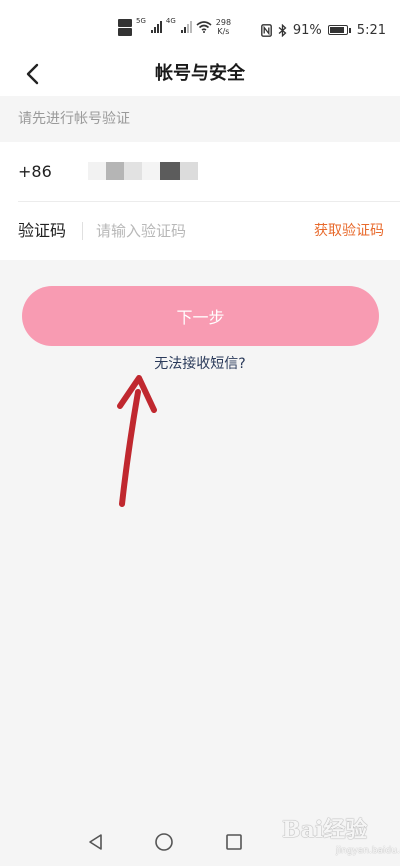  I want to click on verification-hint: 请先进行帐号验证, so click(200, 119).